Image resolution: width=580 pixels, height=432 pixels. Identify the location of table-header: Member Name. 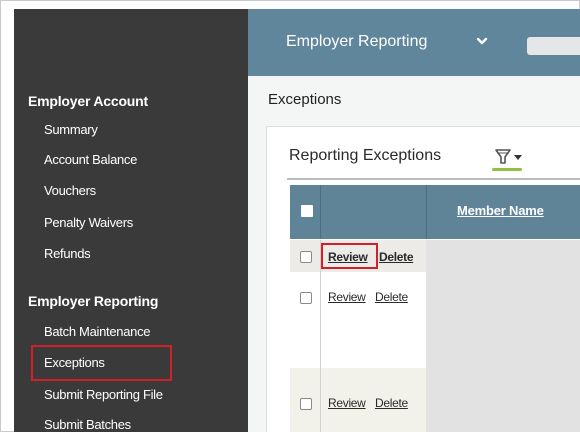
(435, 212).